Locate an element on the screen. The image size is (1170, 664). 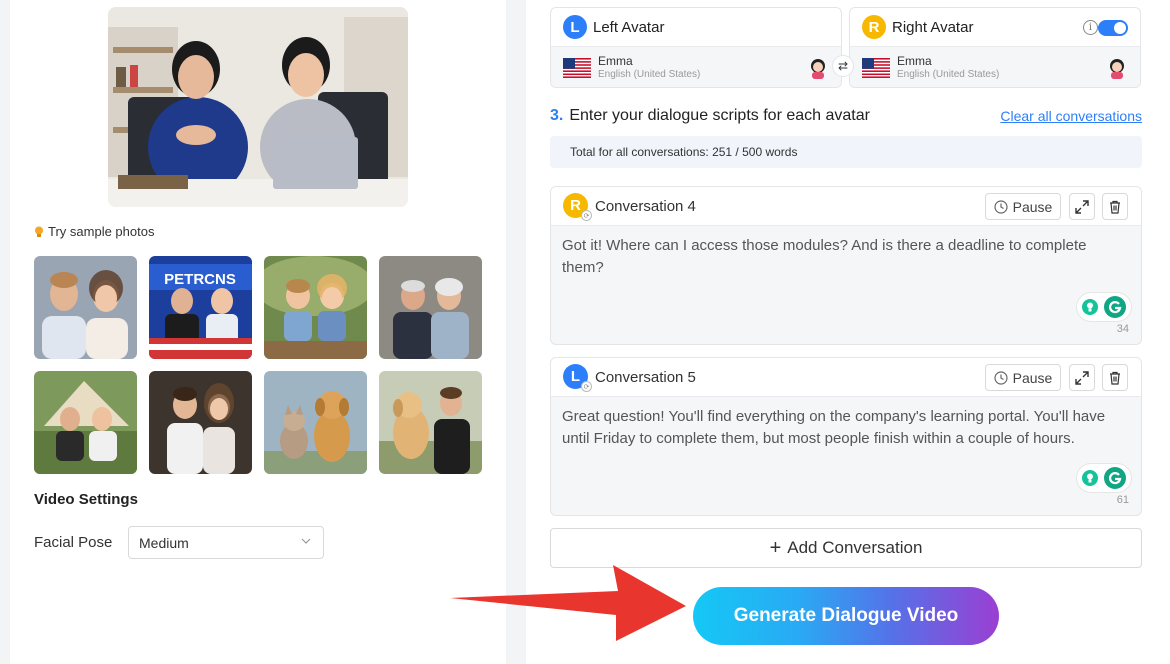
right-voice-locale: English (United States) is located at coordinates (948, 74).